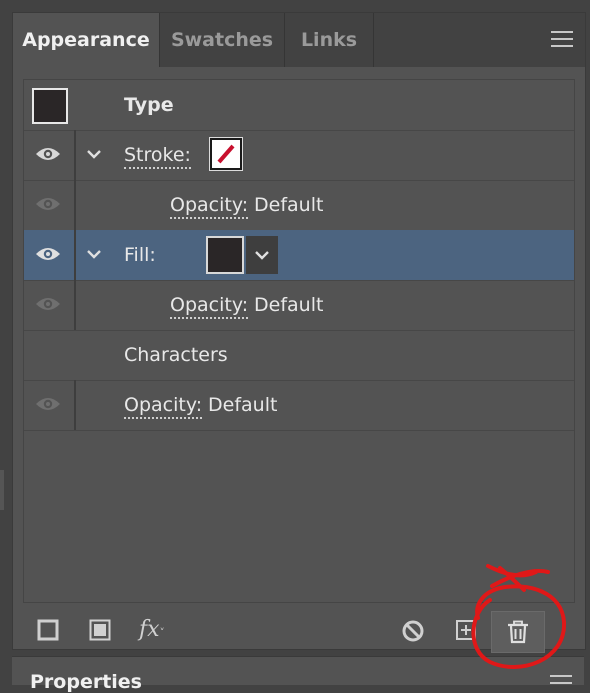 This screenshot has height=693, width=590. I want to click on fill-swatch, so click(225, 255).